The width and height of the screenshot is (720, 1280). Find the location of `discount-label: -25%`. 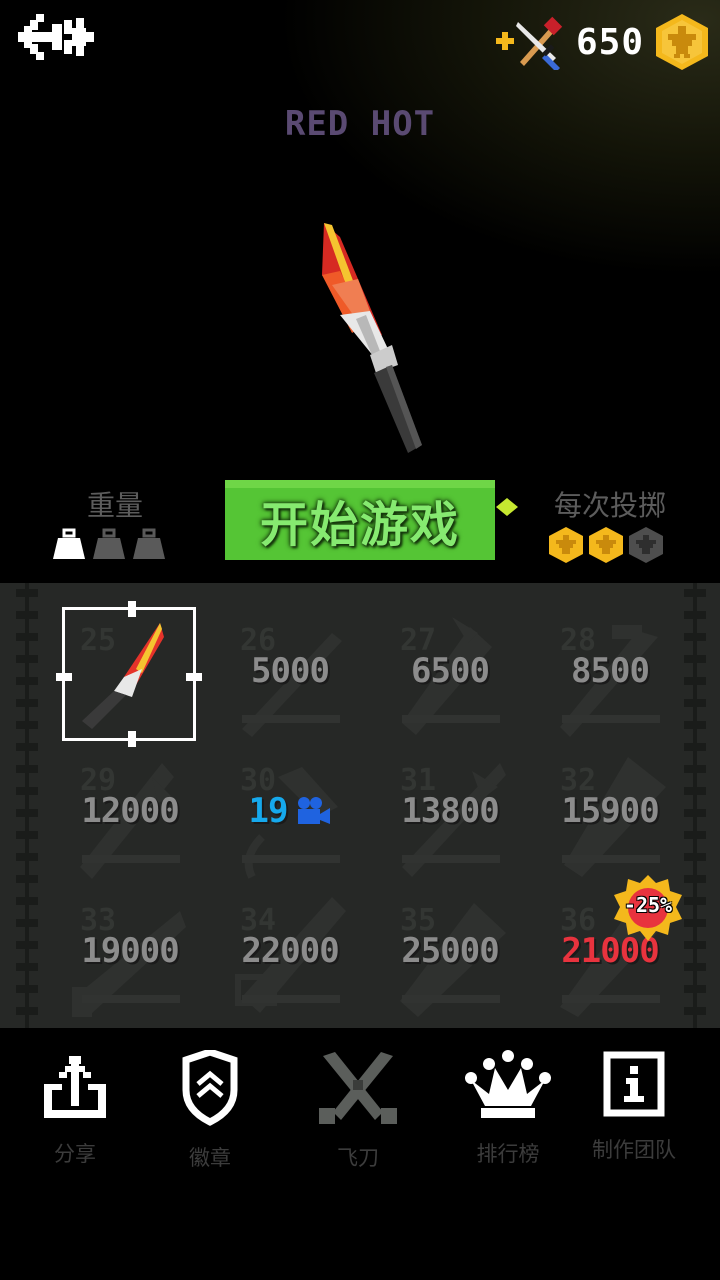

discount-label: -25% is located at coordinates (648, 905).